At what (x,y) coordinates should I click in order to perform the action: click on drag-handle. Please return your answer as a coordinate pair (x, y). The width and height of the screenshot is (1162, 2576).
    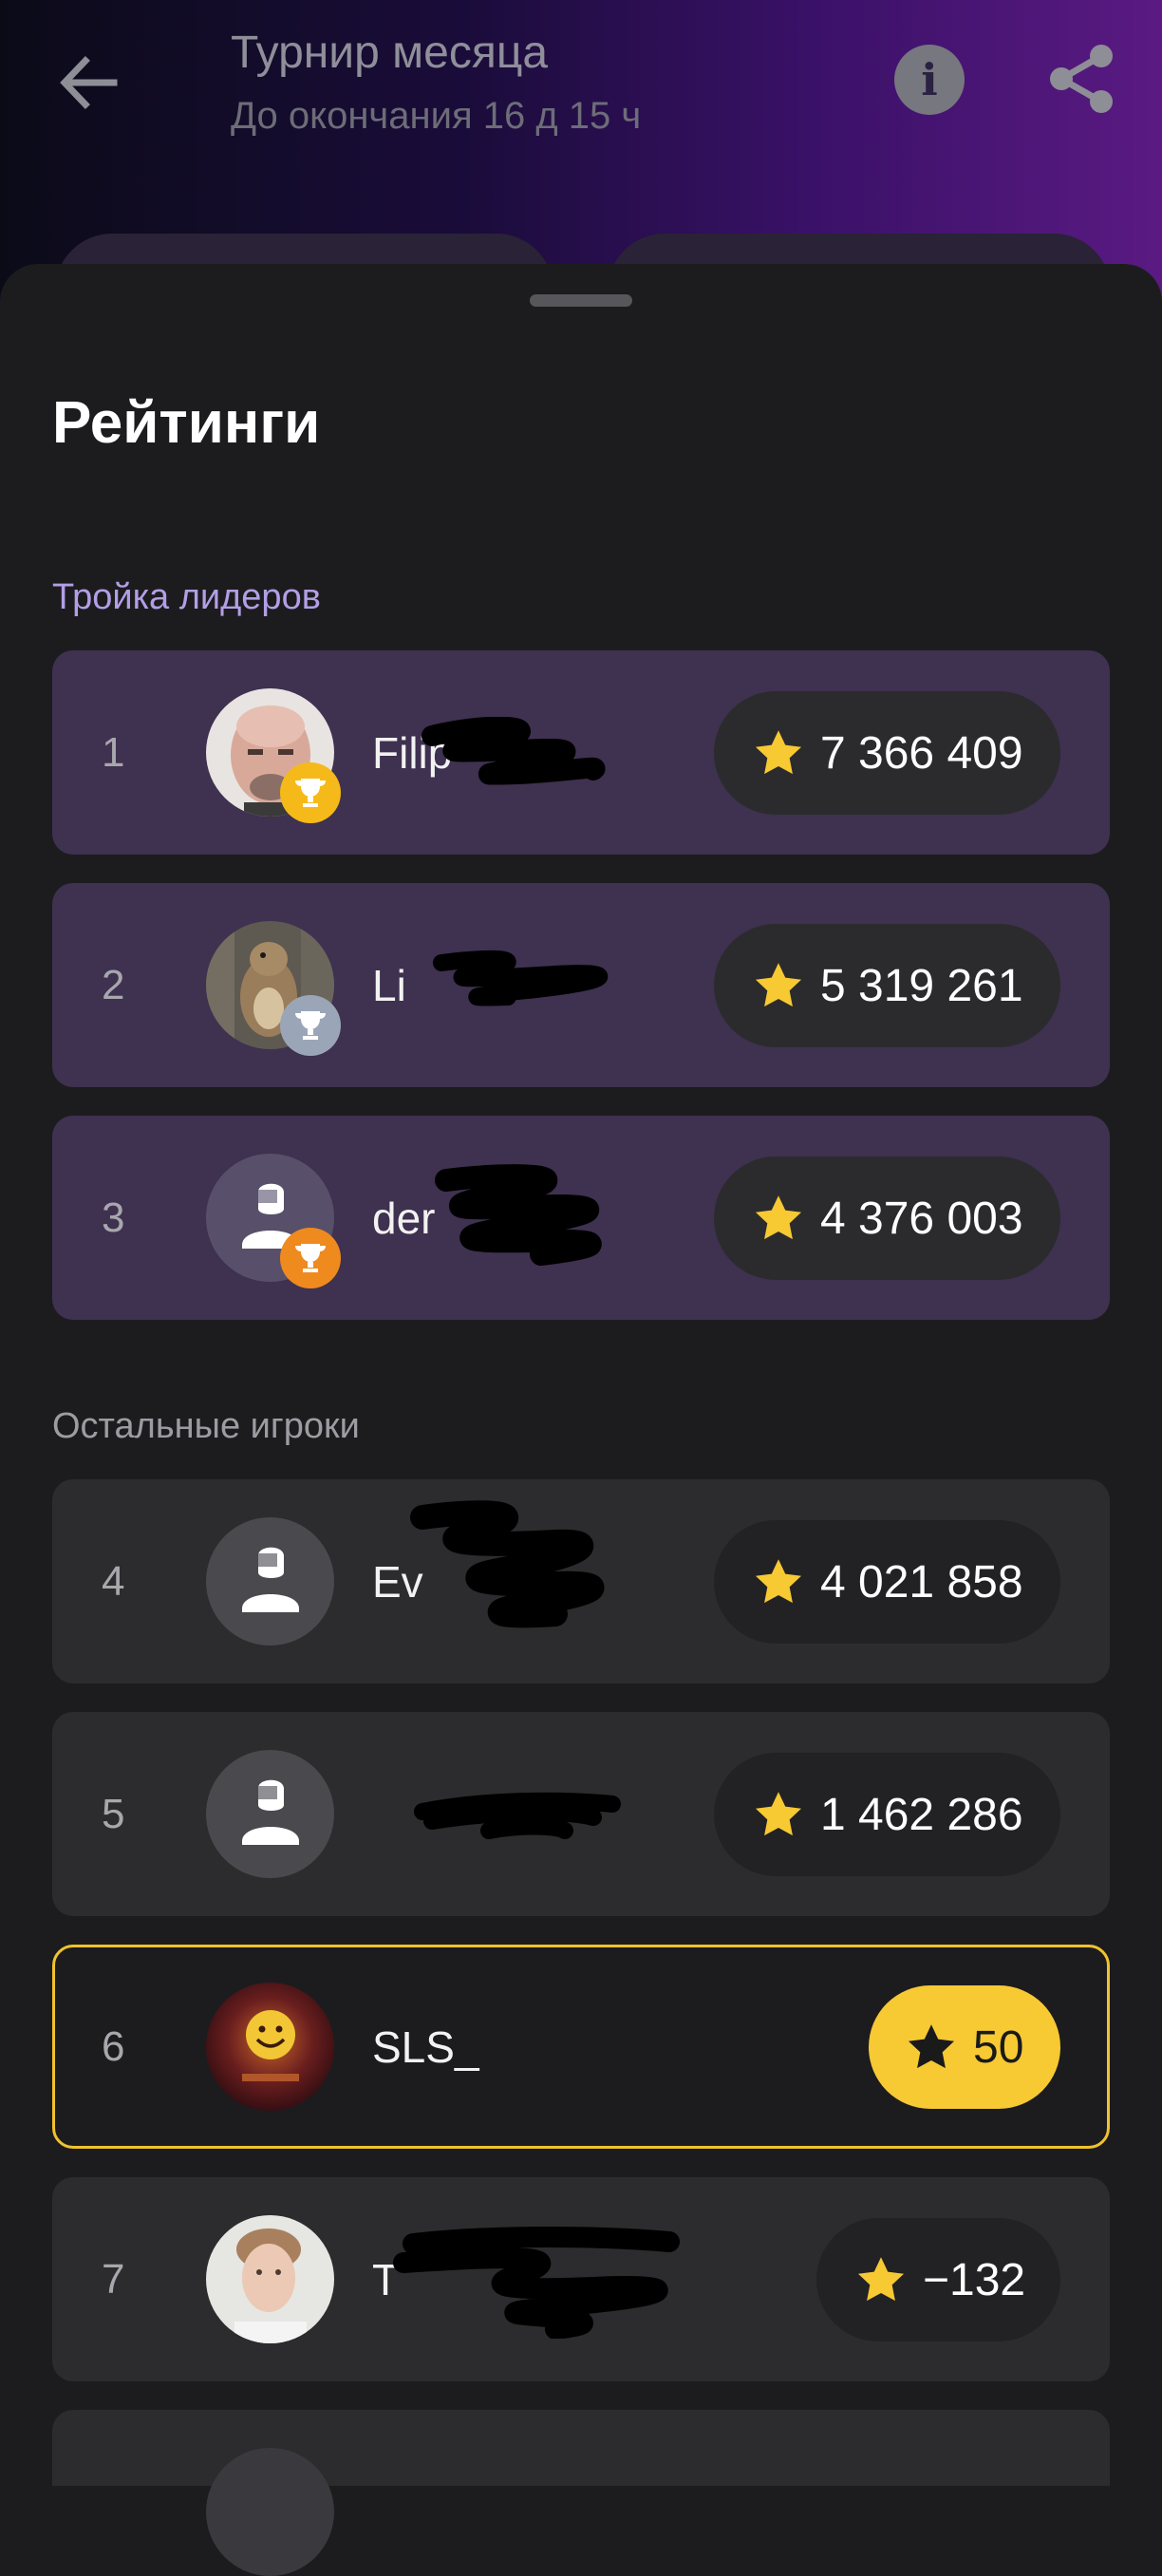
    Looking at the image, I should click on (581, 300).